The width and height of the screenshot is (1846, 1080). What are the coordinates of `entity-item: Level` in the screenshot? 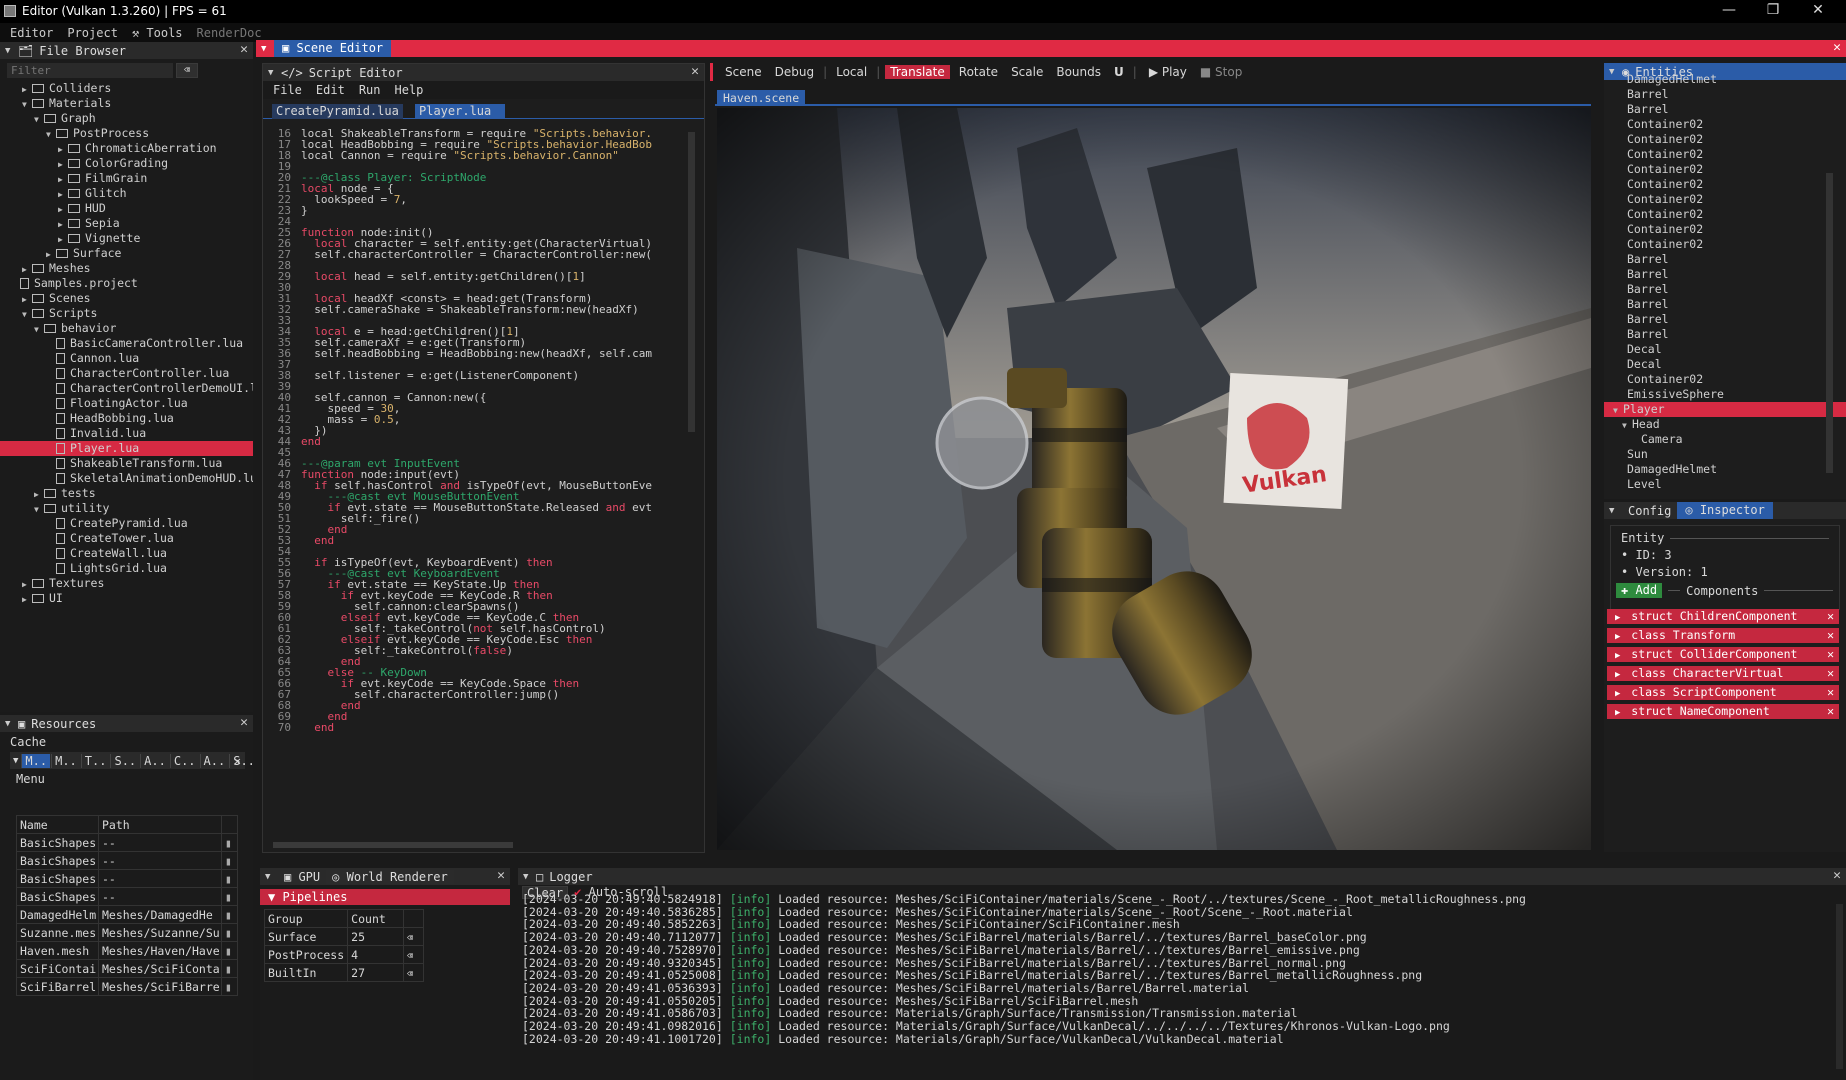 It's located at (1725, 484).